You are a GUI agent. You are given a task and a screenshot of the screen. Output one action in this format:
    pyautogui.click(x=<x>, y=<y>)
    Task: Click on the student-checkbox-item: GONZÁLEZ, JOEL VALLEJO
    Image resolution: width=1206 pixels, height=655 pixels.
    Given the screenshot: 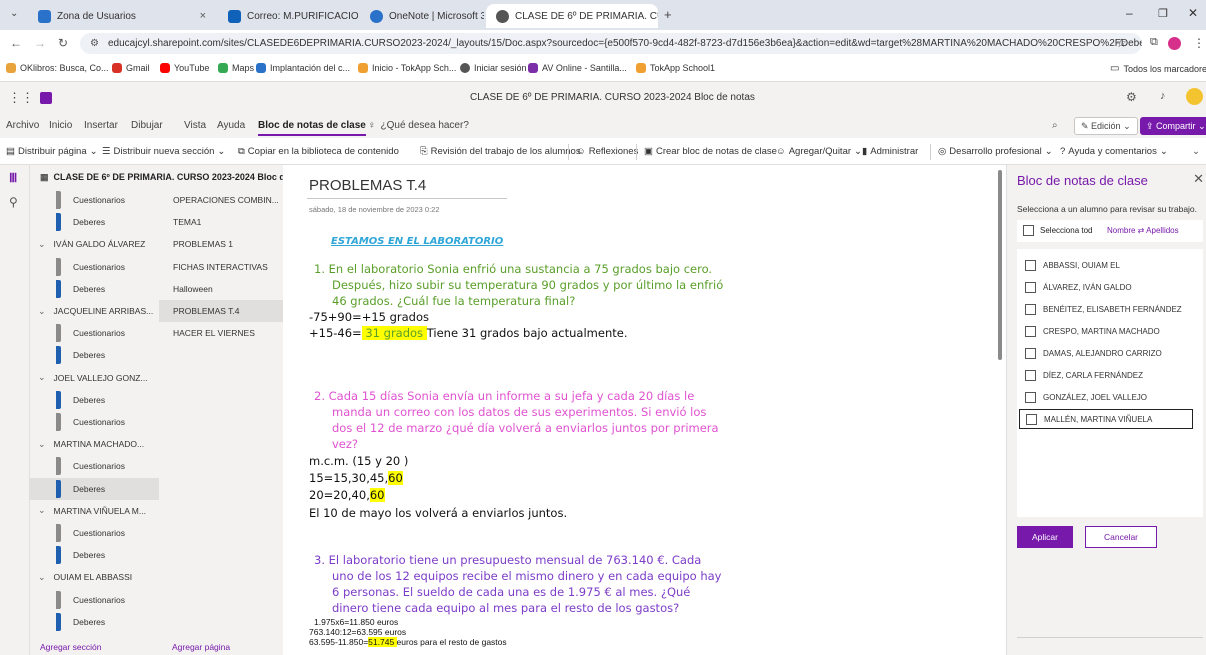 What is the action you would take?
    pyautogui.click(x=1106, y=397)
    